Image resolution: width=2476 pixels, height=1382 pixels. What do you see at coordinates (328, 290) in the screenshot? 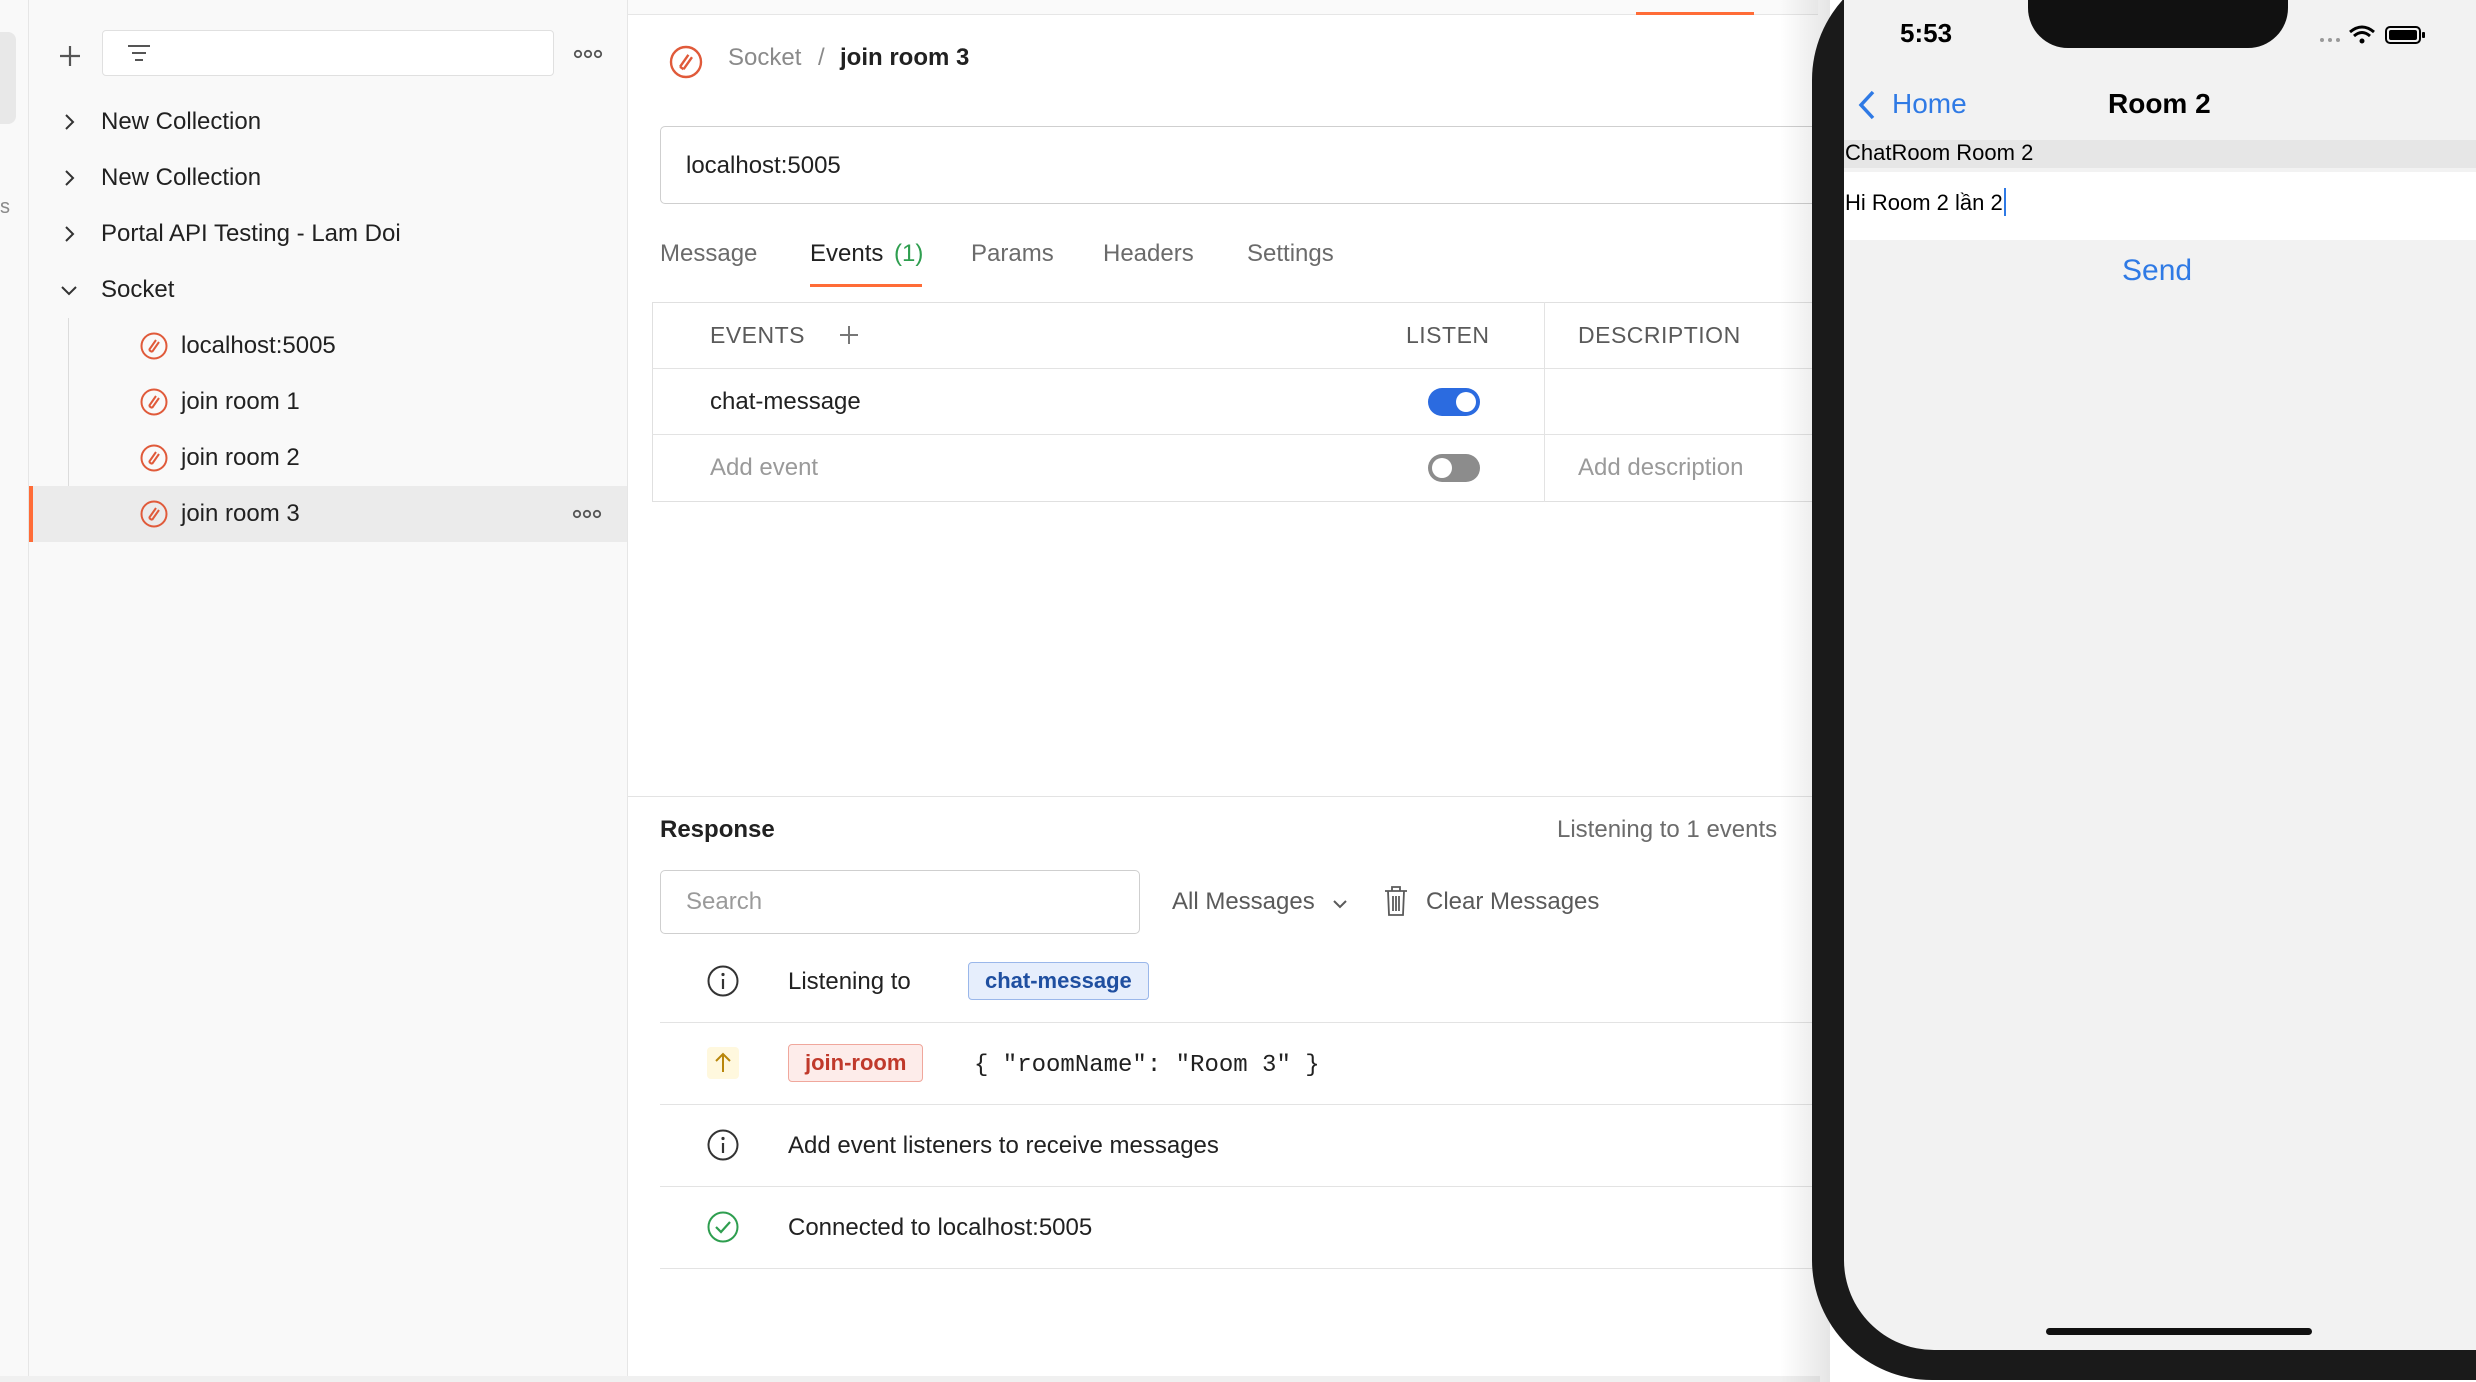
I see `tree-item-socket: Socket` at bounding box center [328, 290].